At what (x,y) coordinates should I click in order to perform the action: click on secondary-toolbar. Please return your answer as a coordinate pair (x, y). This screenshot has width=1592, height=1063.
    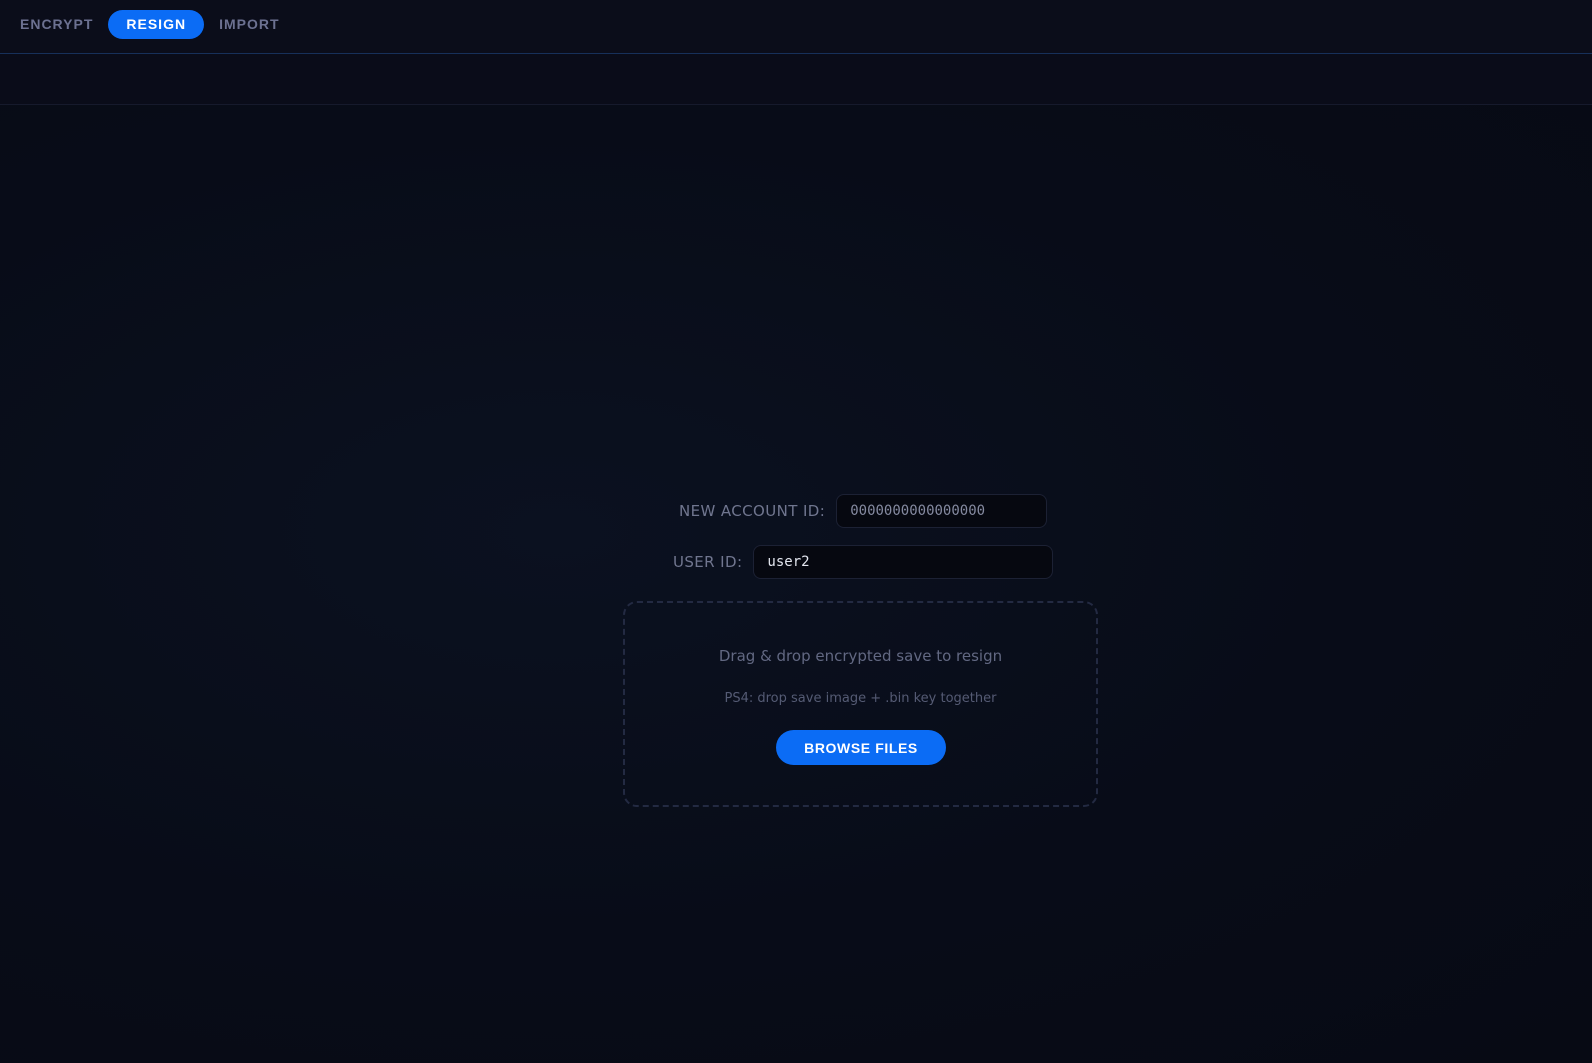
    Looking at the image, I should click on (796, 79).